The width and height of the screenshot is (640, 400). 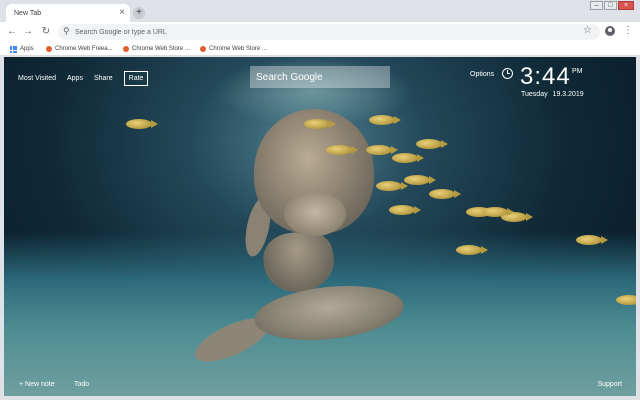 What do you see at coordinates (139, 13) in the screenshot?
I see `new-tab-button: +` at bounding box center [139, 13].